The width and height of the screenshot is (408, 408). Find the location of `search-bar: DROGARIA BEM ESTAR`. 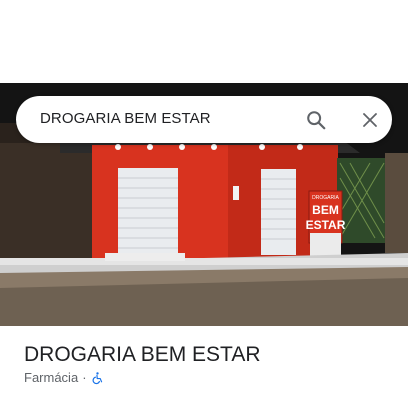

search-bar: DROGARIA BEM ESTAR is located at coordinates (204, 119).